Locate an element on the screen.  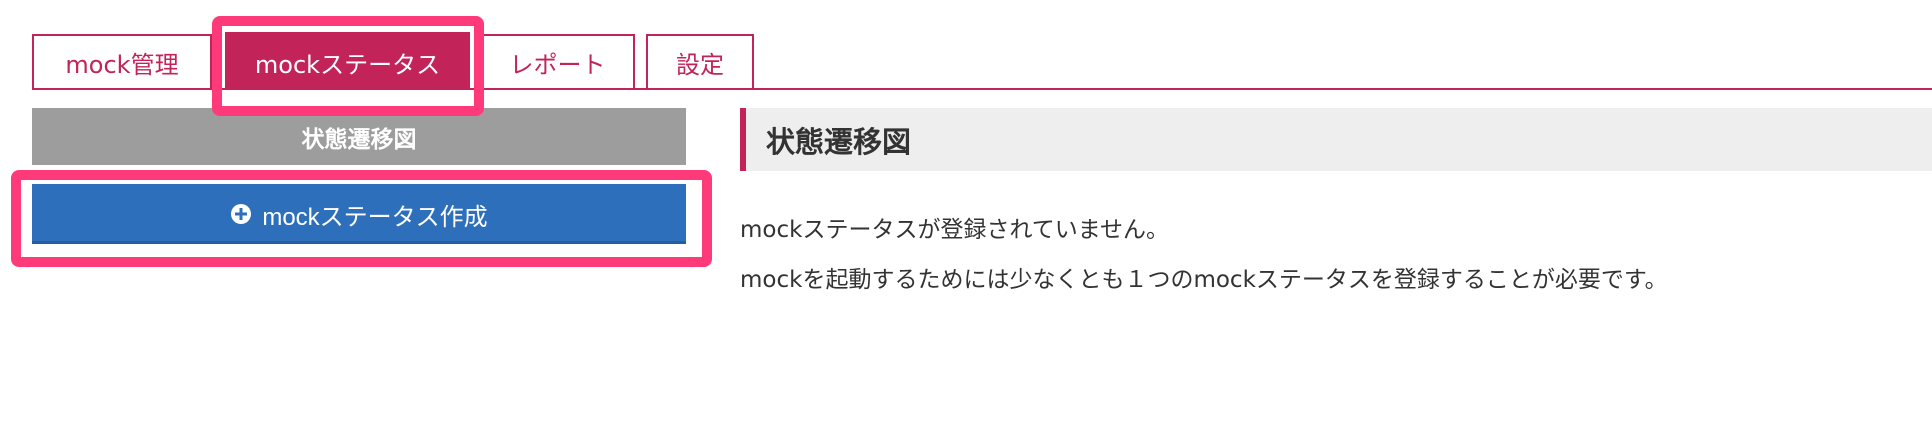
tab-settings: 設定 is located at coordinates (700, 61).